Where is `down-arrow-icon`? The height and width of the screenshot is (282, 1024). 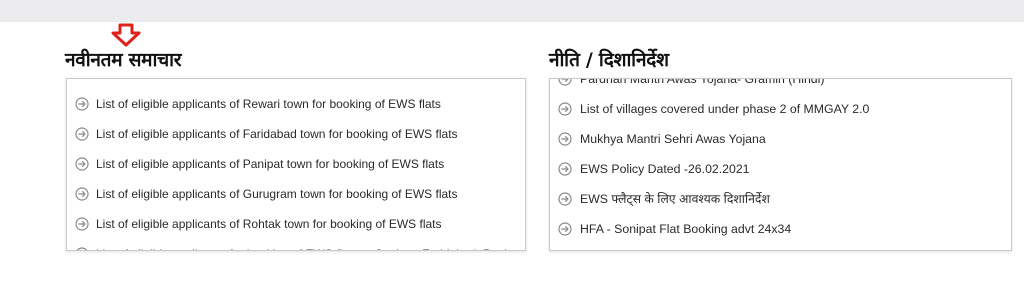 down-arrow-icon is located at coordinates (126, 35).